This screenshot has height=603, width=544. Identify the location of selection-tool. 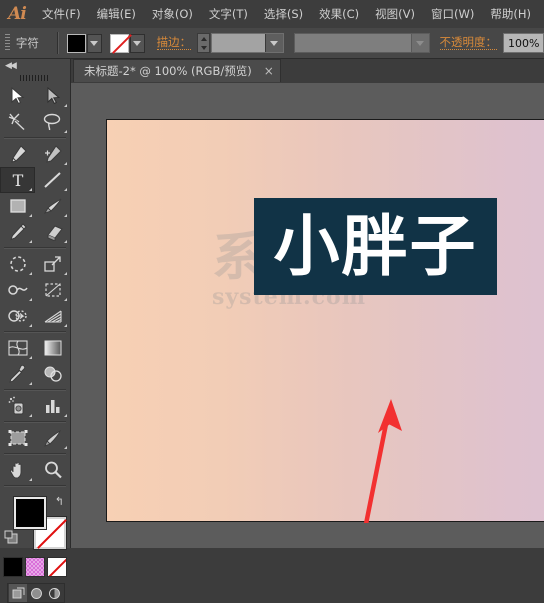
(17, 96).